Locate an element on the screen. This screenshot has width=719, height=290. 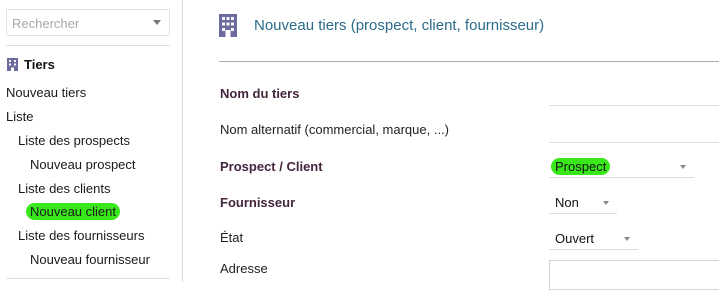
title-divider is located at coordinates (469, 61).